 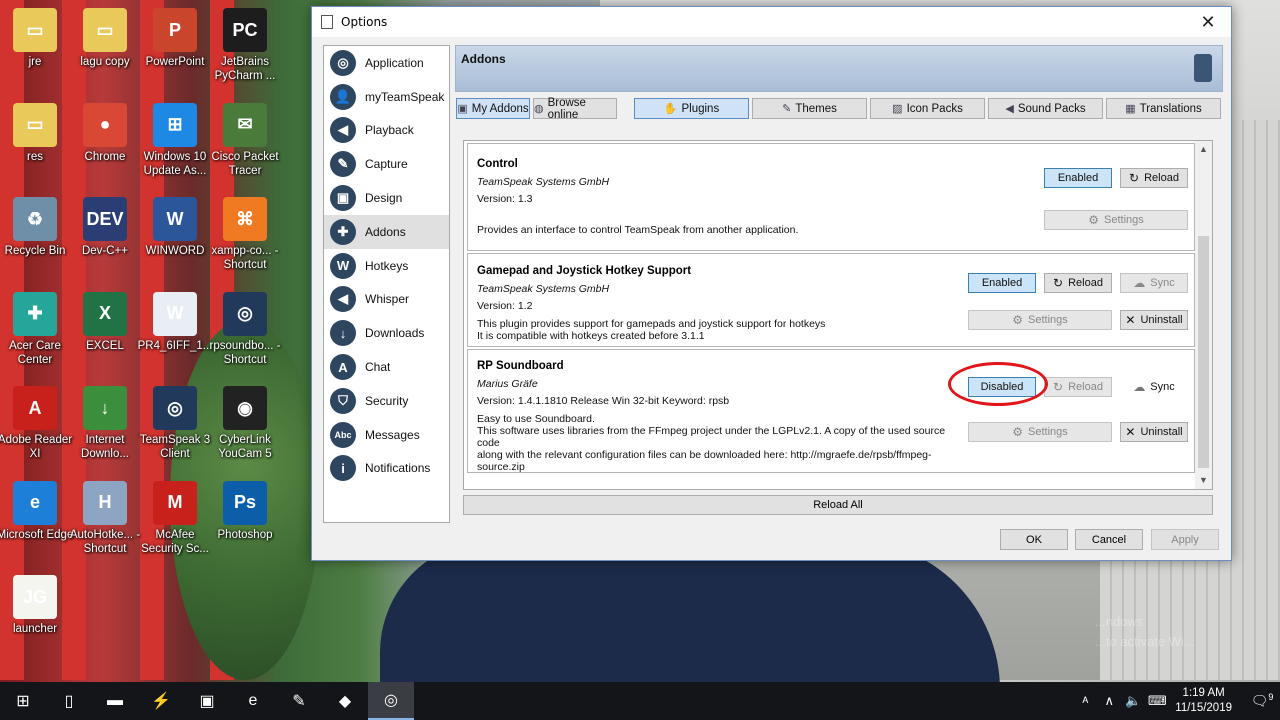 I want to click on sidebar-item-design: ▣ Design, so click(x=386, y=198).